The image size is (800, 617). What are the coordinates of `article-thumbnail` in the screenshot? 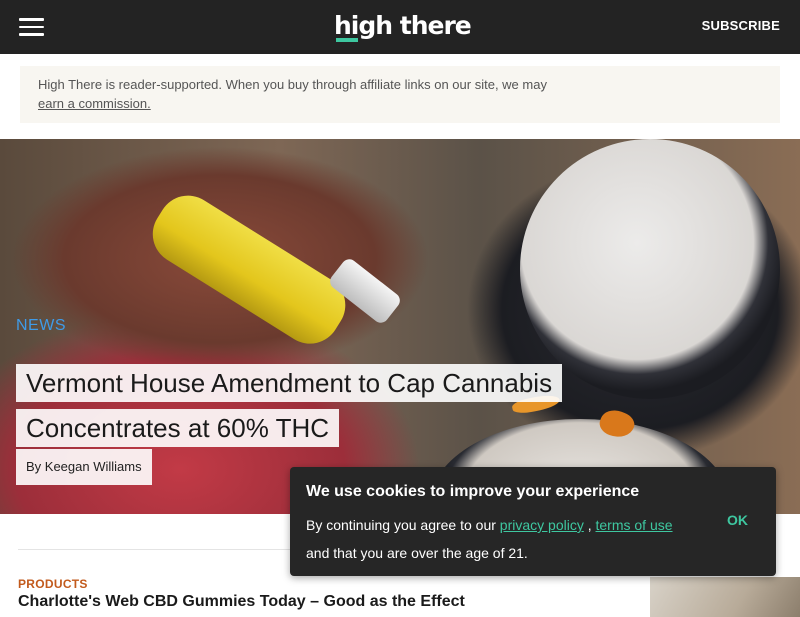 It's located at (725, 597).